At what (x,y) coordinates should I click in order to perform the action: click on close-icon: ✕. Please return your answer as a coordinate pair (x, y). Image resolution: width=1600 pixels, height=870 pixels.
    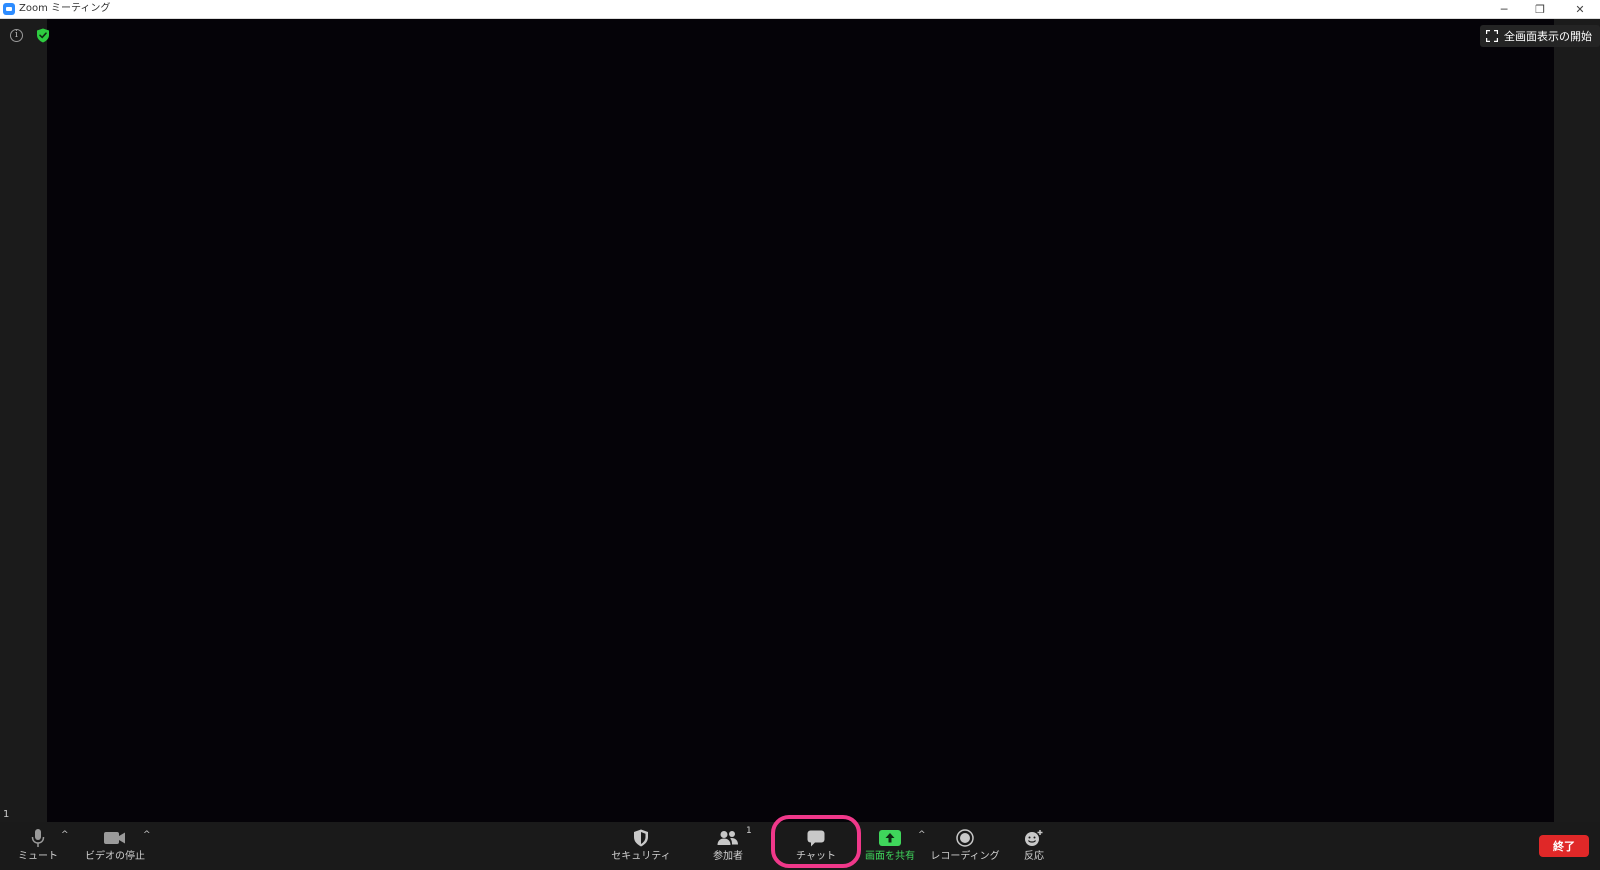
    Looking at the image, I should click on (1580, 9).